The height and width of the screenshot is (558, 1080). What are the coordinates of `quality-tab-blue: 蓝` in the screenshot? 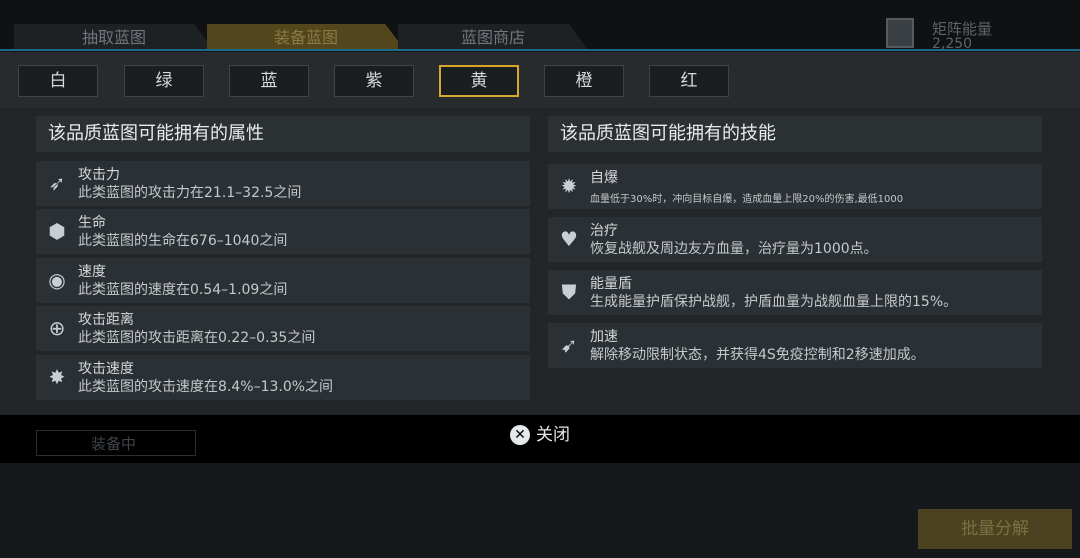 It's located at (269, 81).